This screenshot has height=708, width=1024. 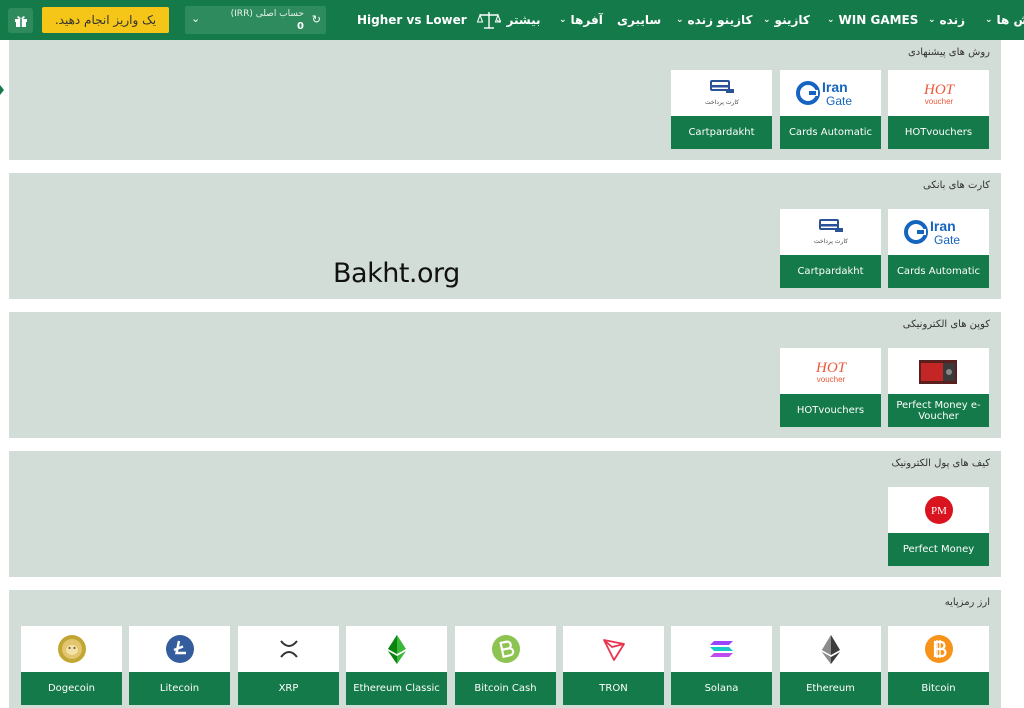 I want to click on nav-label: سایبری, so click(x=639, y=20).